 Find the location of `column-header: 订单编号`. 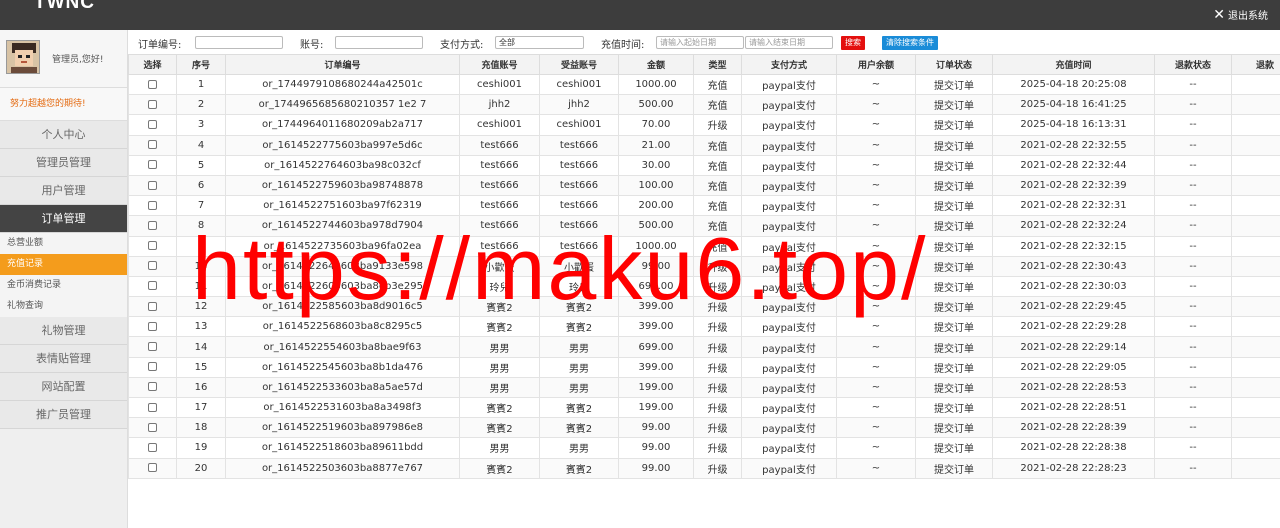

column-header: 订单编号 is located at coordinates (342, 64).